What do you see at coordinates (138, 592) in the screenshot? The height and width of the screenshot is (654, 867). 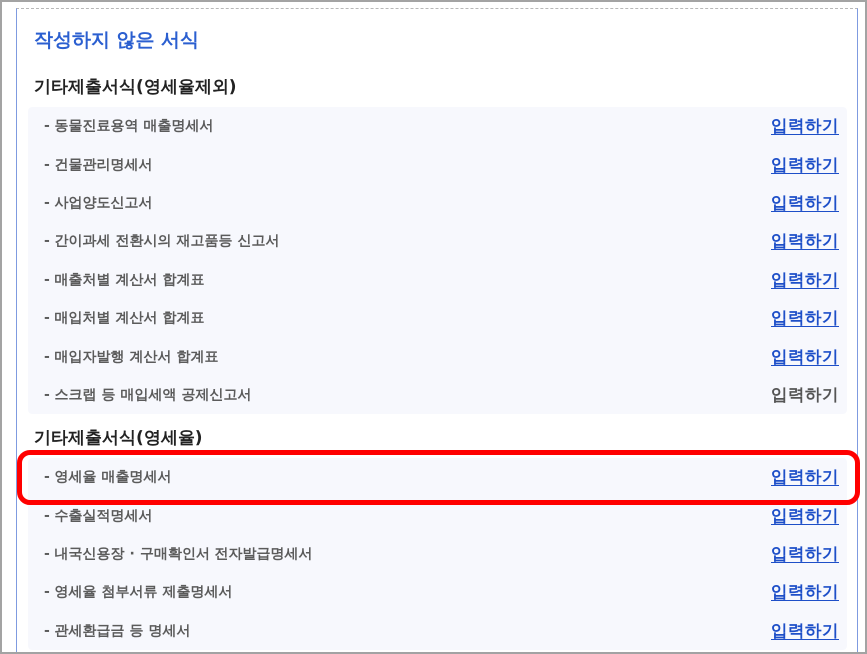 I see `form-name: - 영세율 첨부서류 제출명세서` at bounding box center [138, 592].